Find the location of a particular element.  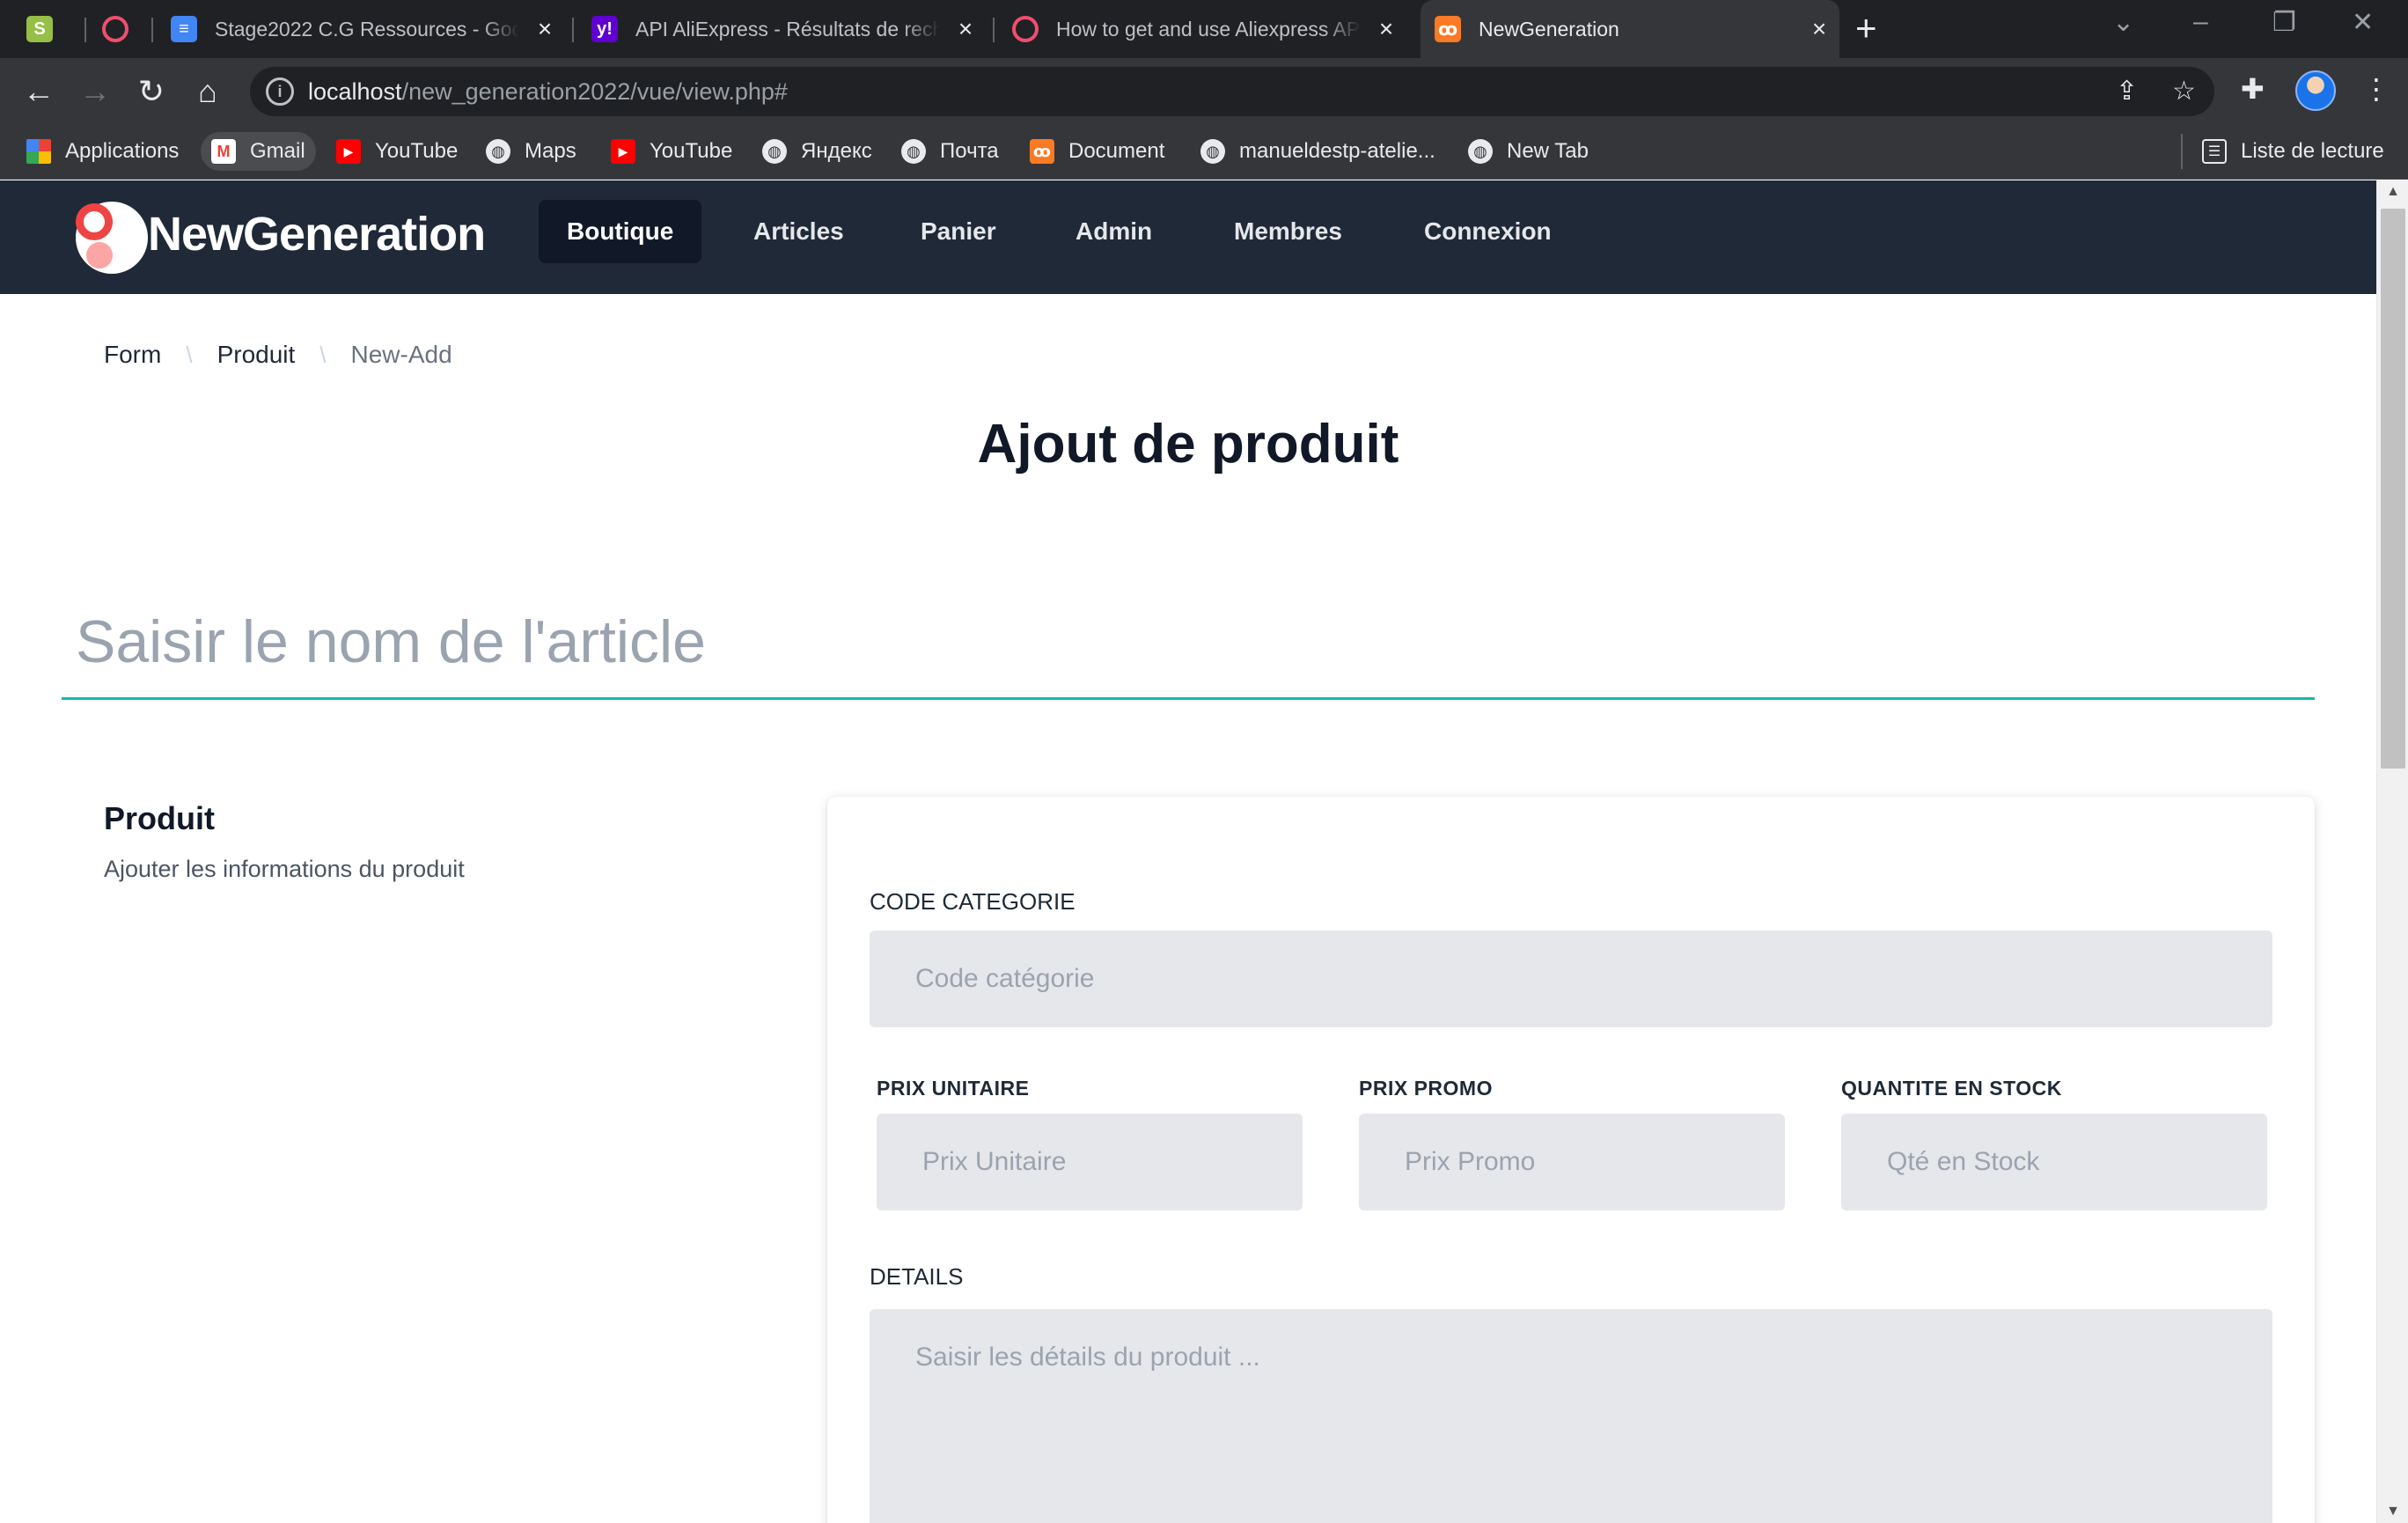

prix-unitaire-label: PRIX UNITAIRE is located at coordinates (953, 1088).